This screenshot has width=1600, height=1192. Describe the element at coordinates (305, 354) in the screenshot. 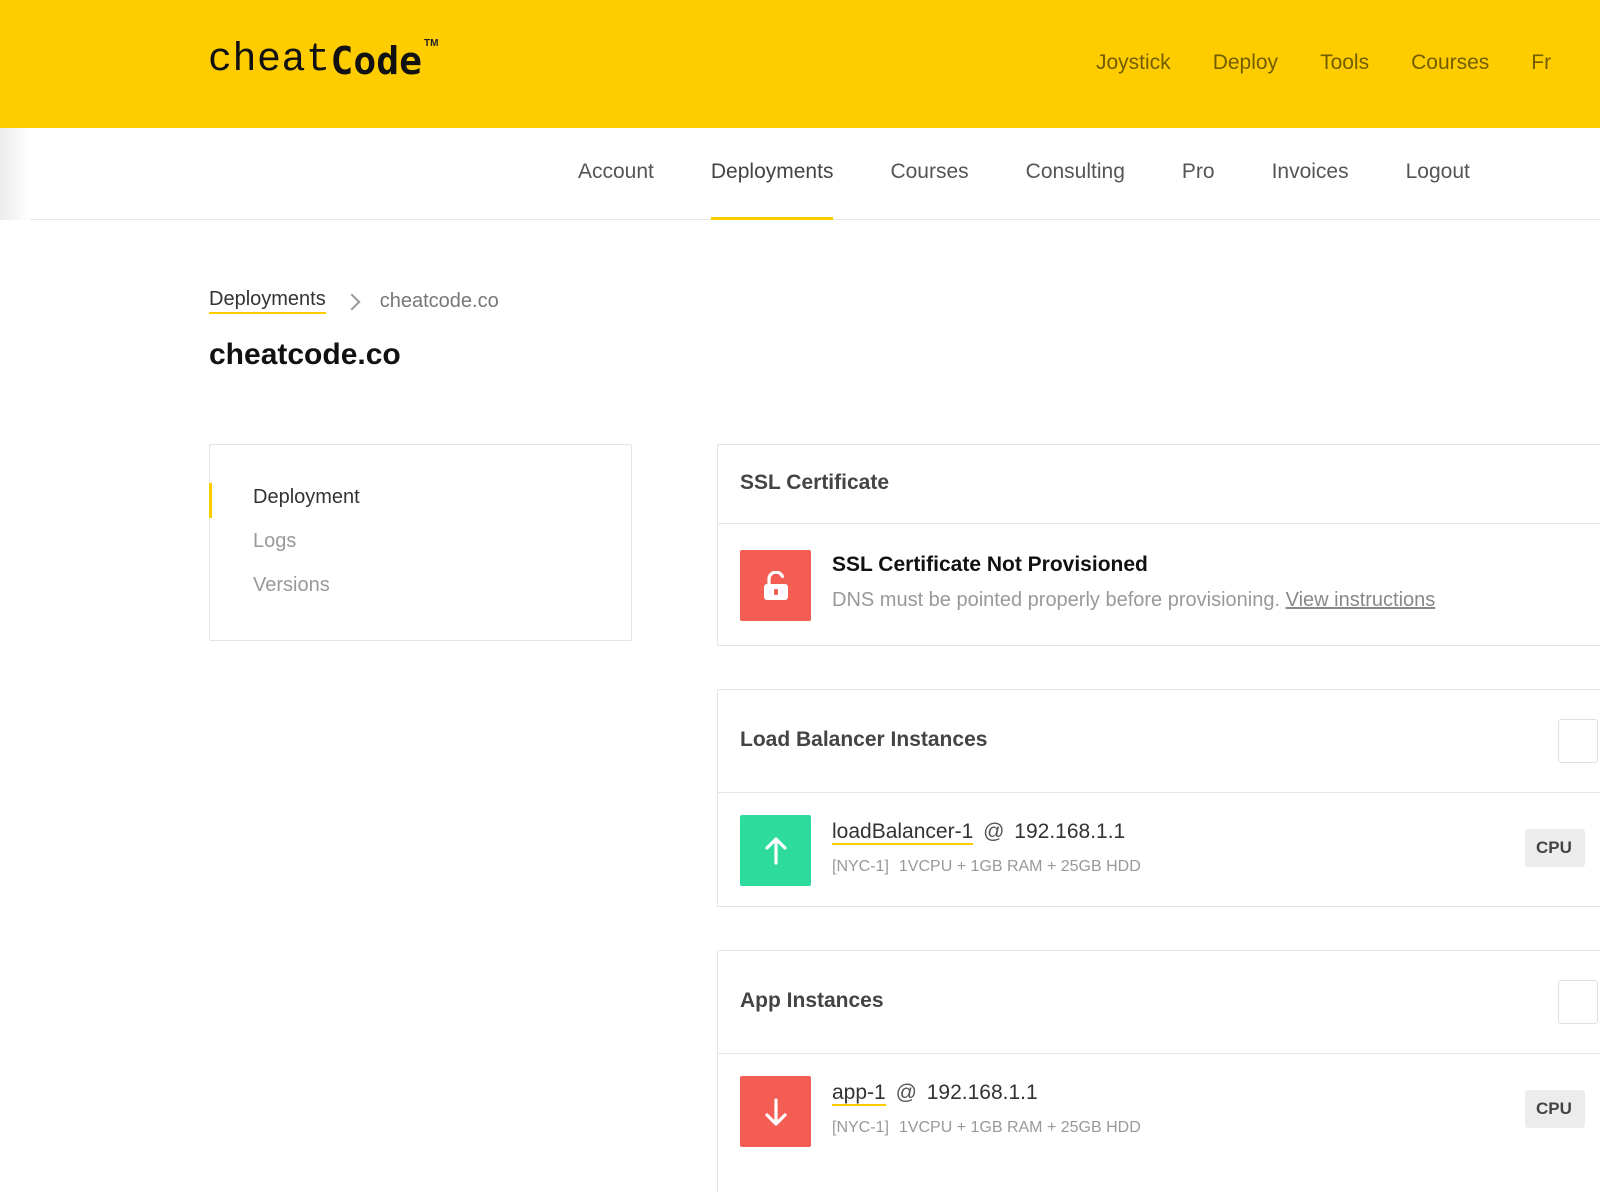

I see `page-title: cheatcode.co` at that location.